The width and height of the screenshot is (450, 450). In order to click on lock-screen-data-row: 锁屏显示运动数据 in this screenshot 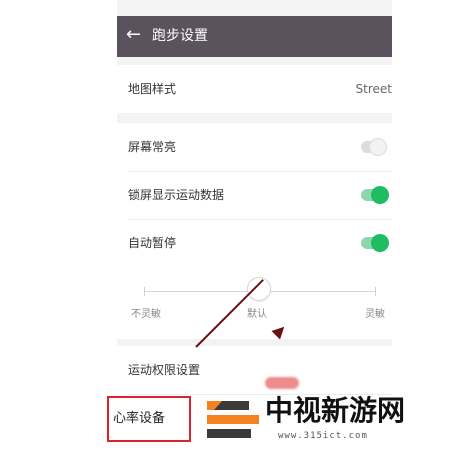, I will do `click(254, 195)`.